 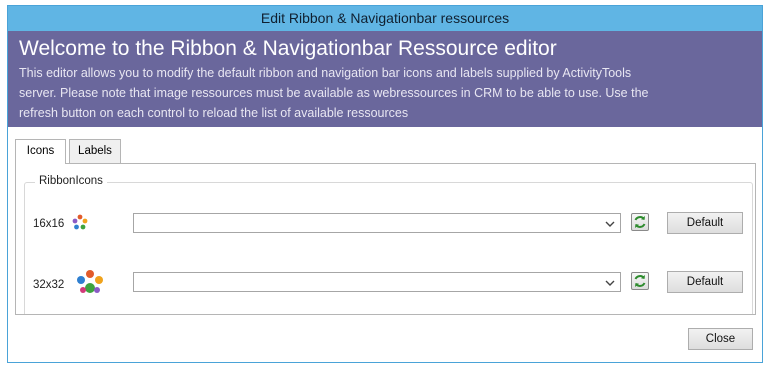 I want to click on group-label: RibbonIcons, so click(x=71, y=181).